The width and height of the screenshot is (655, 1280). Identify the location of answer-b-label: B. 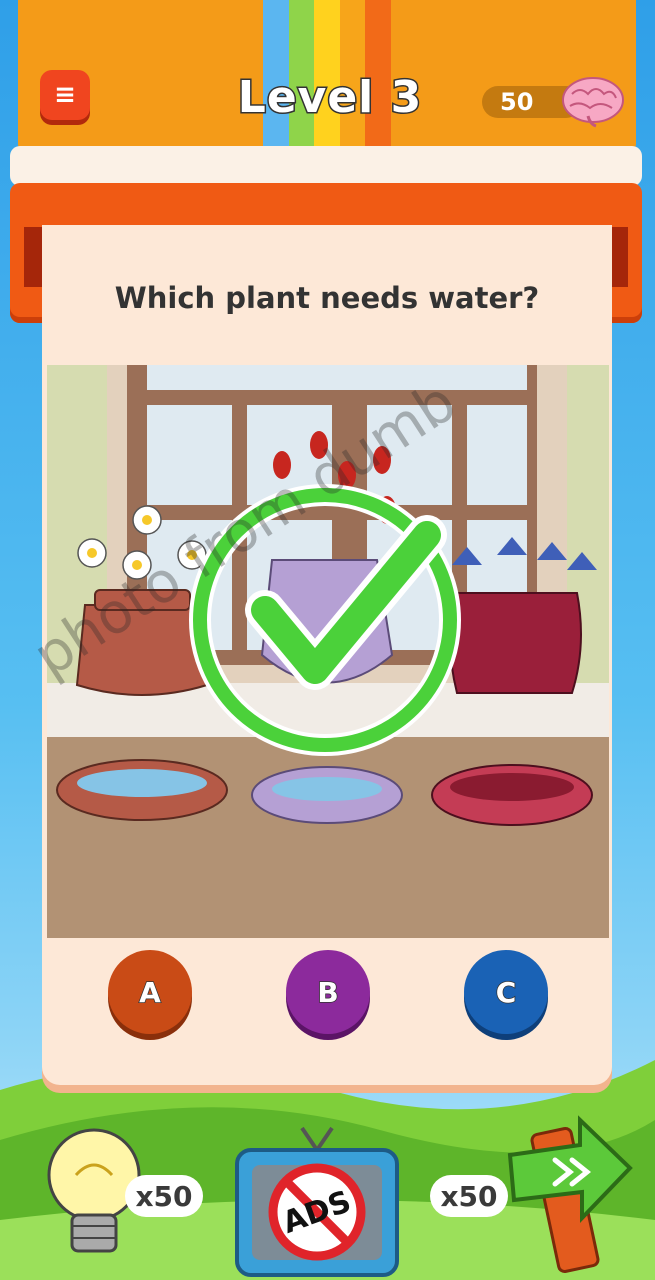
(328, 992).